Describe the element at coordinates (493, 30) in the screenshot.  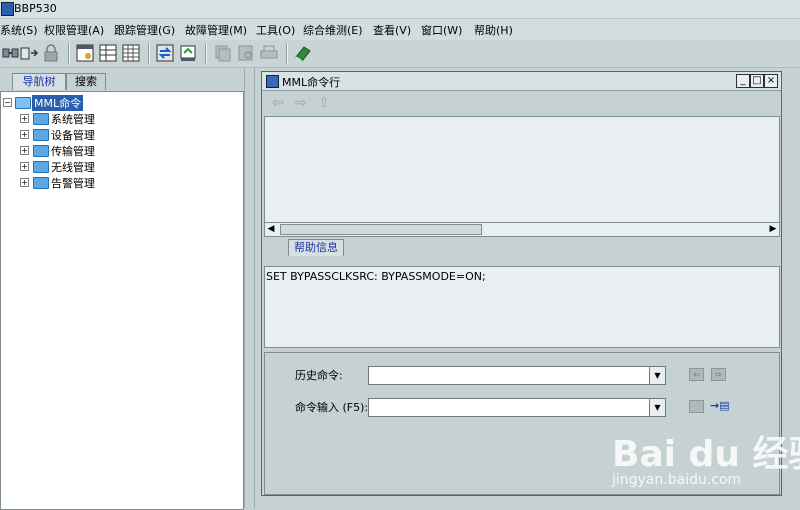
I see `menu-help: 帮助(H)` at that location.